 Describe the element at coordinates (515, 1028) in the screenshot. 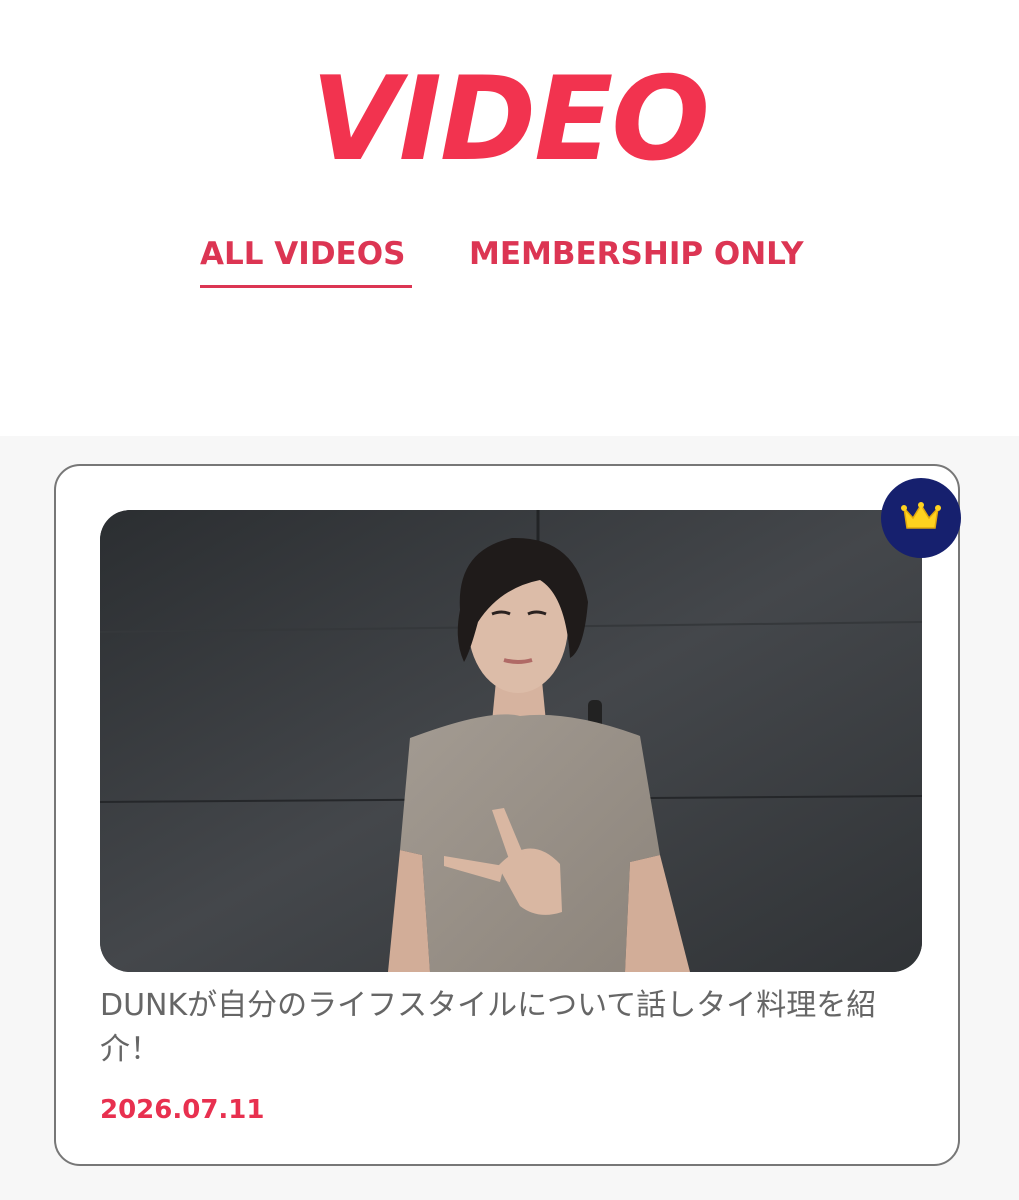

I see `video-title: DUNKが自分のライフスタイルについて話しタイ料理を紹介！` at that location.